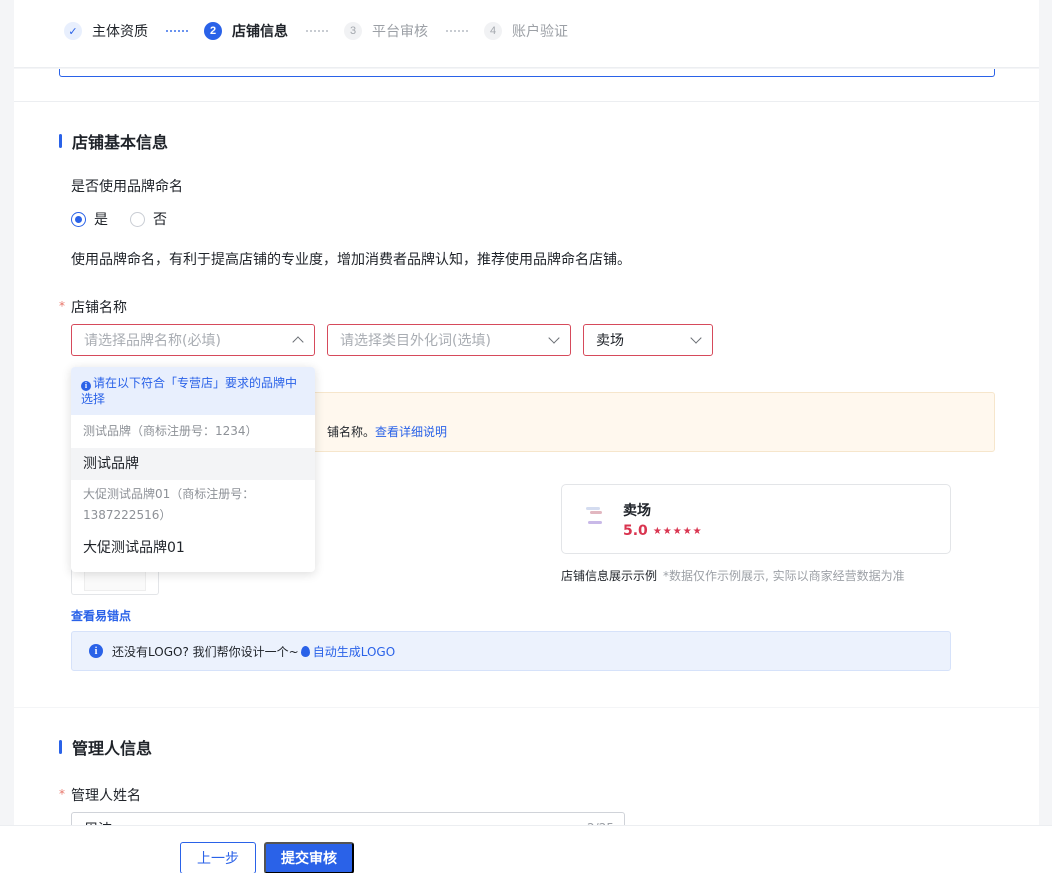 This screenshot has height=873, width=1052. Describe the element at coordinates (527, 73) in the screenshot. I see `previous-field-edge` at that location.